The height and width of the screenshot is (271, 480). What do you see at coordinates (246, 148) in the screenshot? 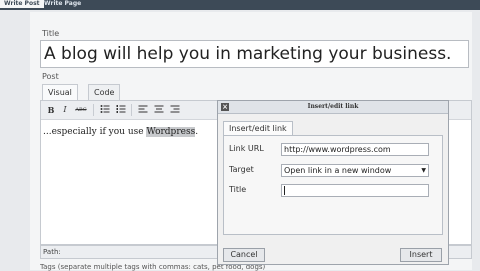
I see `link-url-label: Link URL` at bounding box center [246, 148].